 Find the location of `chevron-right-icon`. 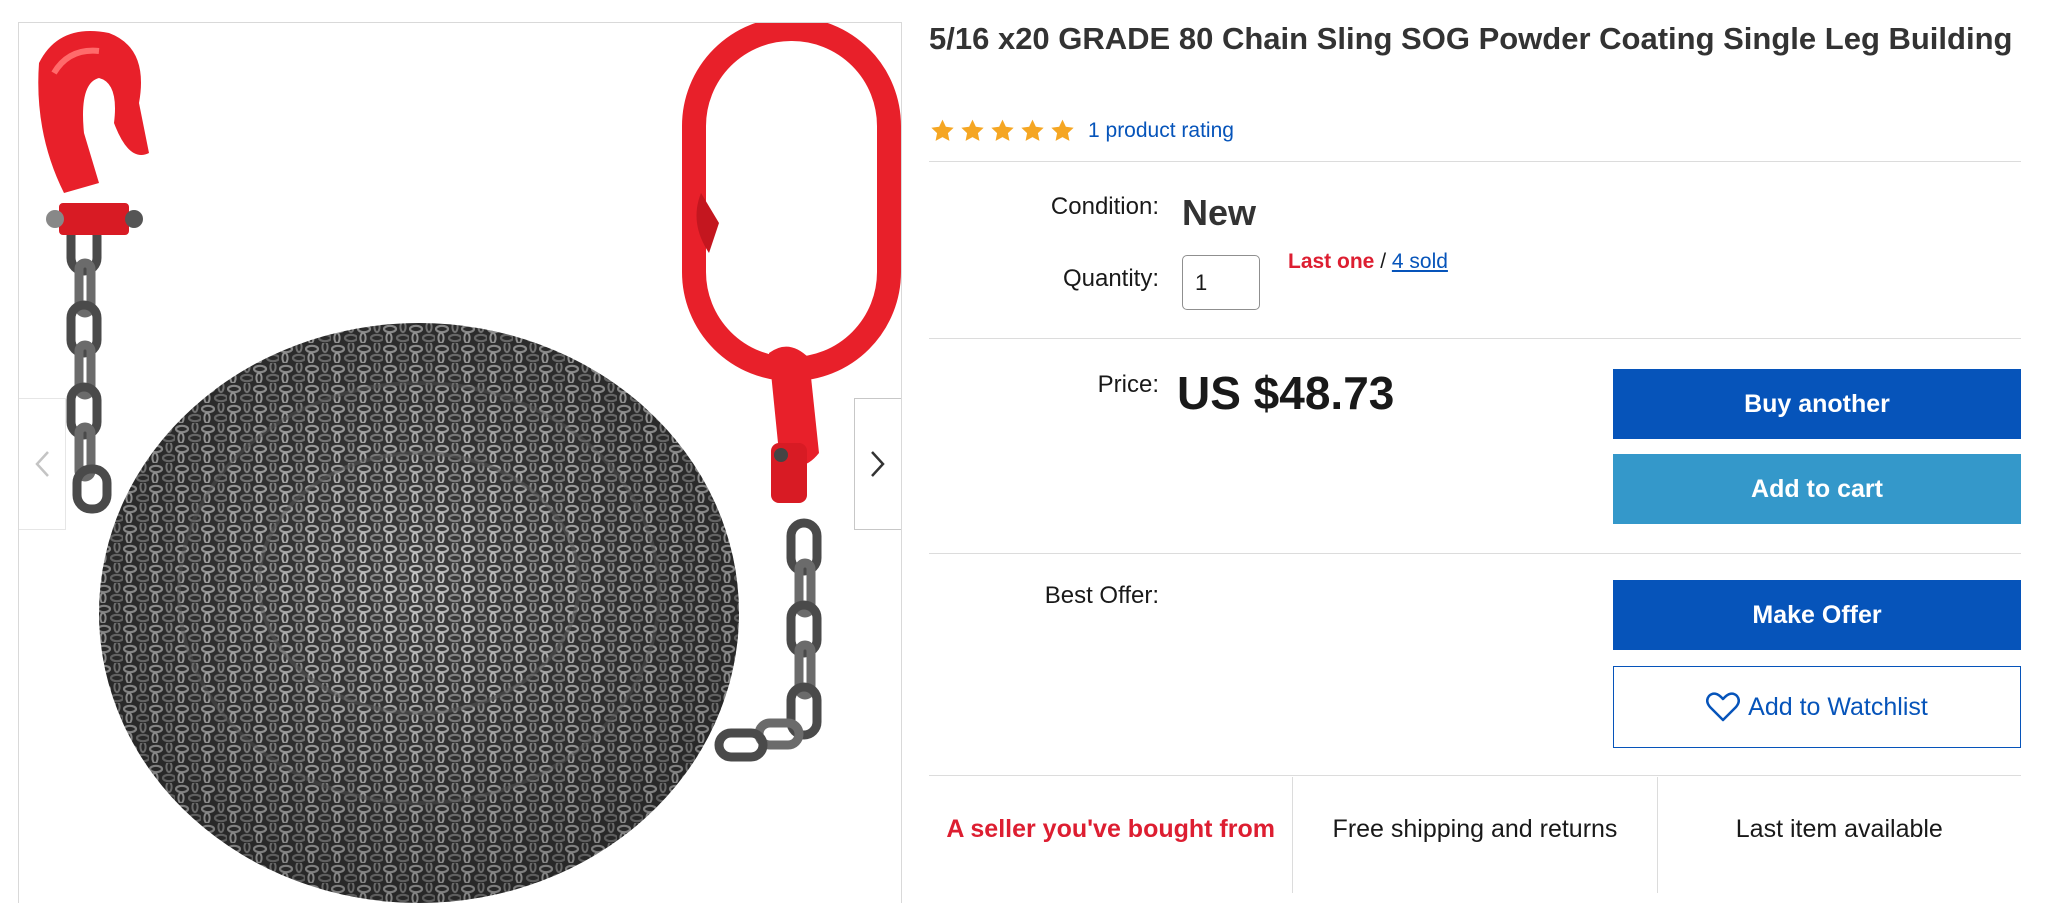

chevron-right-icon is located at coordinates (878, 464).